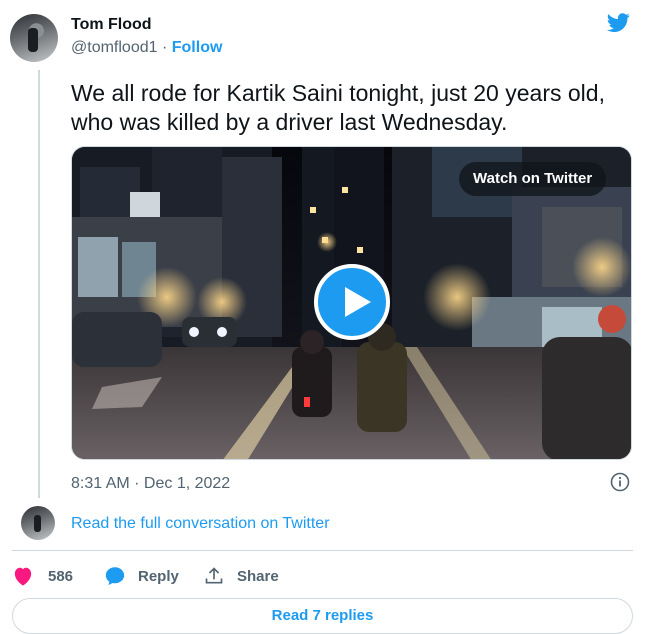  I want to click on reply-button: Reply, so click(141, 576).